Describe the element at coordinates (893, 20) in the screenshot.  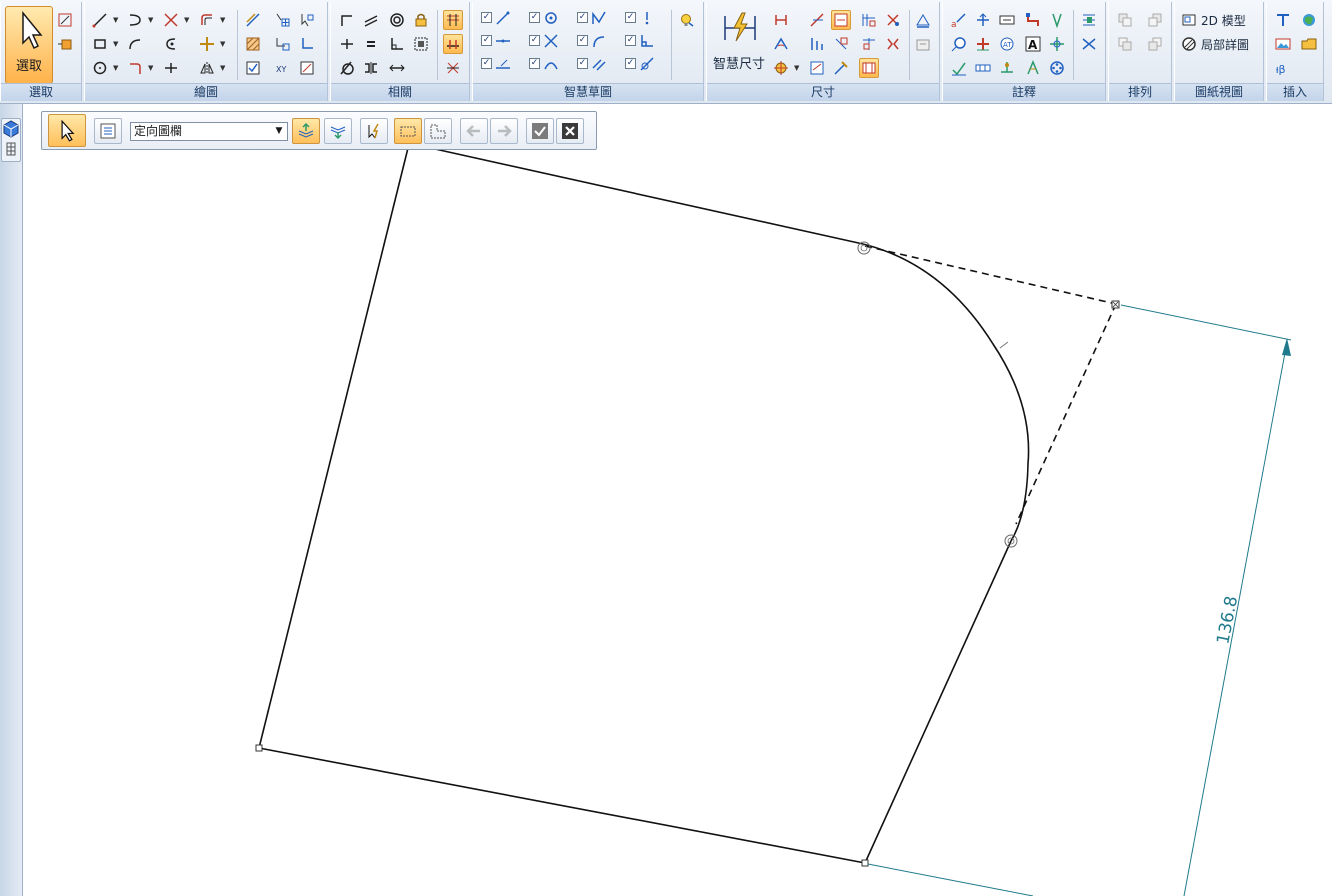
I see `dim-error-a-button` at that location.